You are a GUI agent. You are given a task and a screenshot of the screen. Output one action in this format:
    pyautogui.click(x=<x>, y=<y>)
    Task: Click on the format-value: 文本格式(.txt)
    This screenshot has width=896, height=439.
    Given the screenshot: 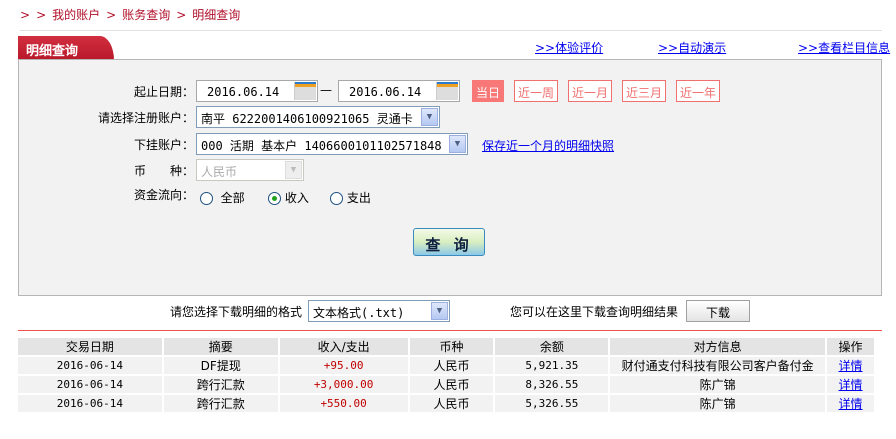 What is the action you would take?
    pyautogui.click(x=359, y=313)
    